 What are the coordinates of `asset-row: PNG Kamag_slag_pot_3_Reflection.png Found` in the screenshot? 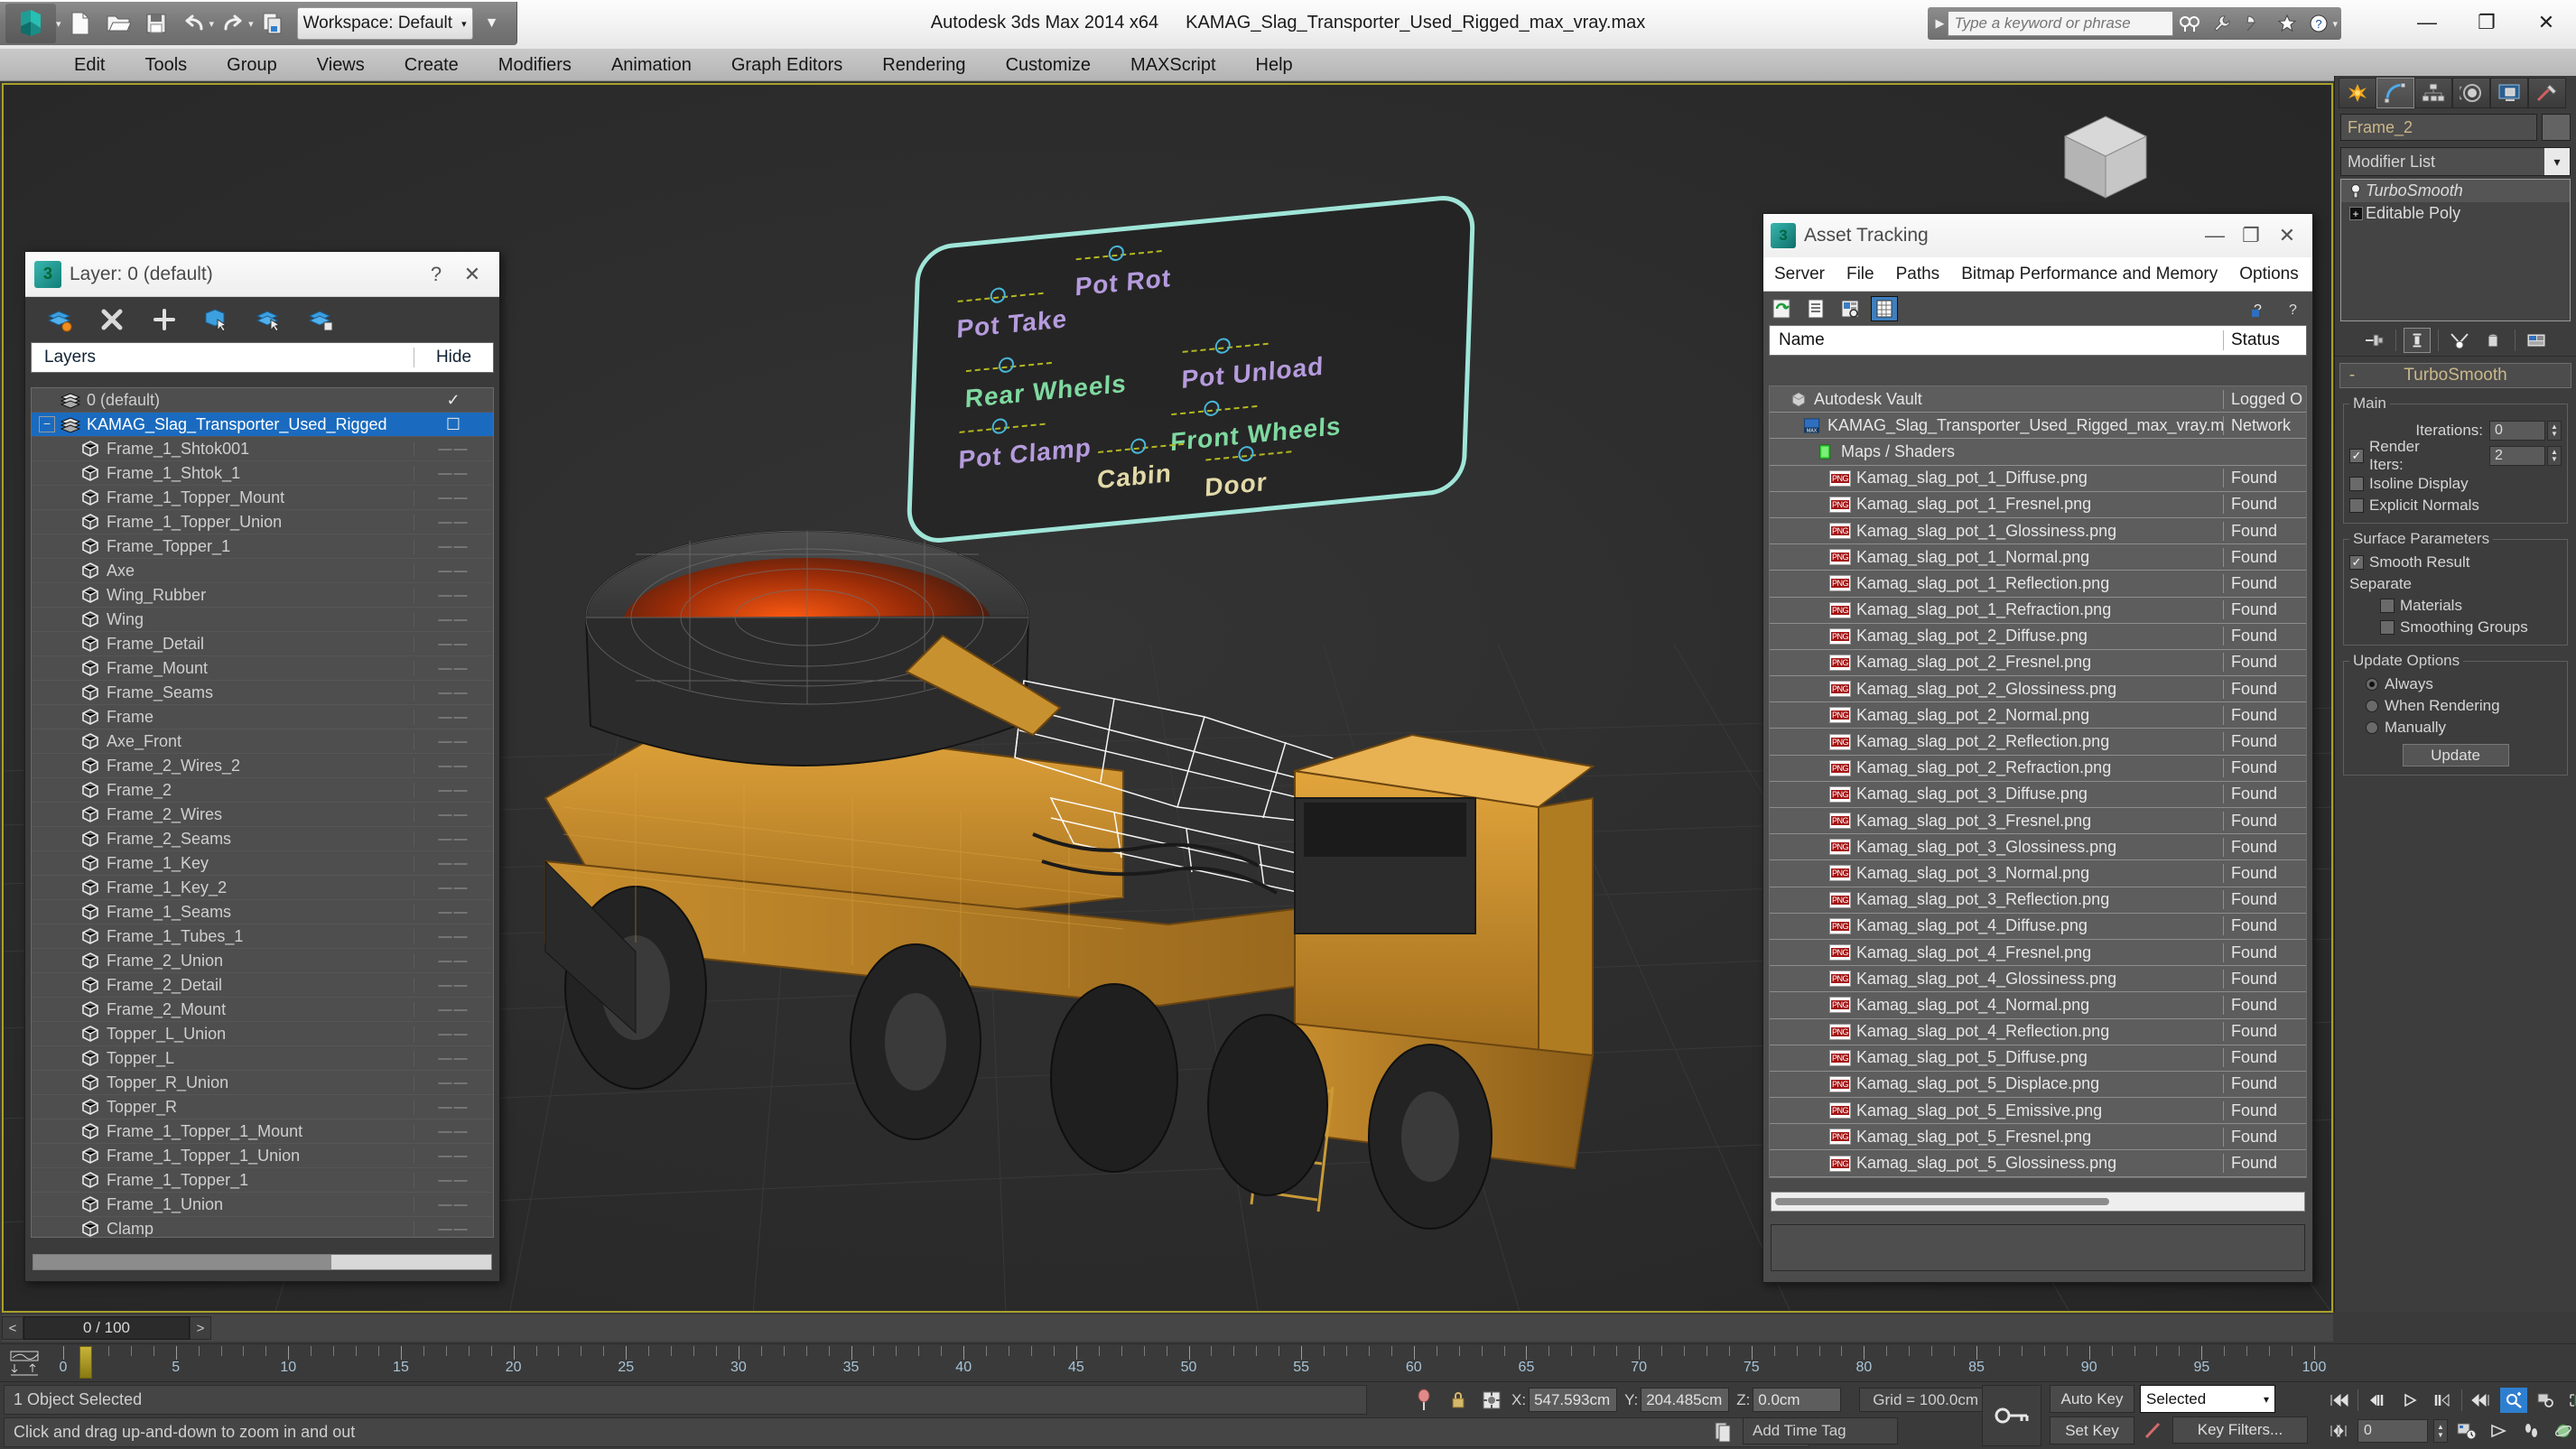 It's located at (2038, 900).